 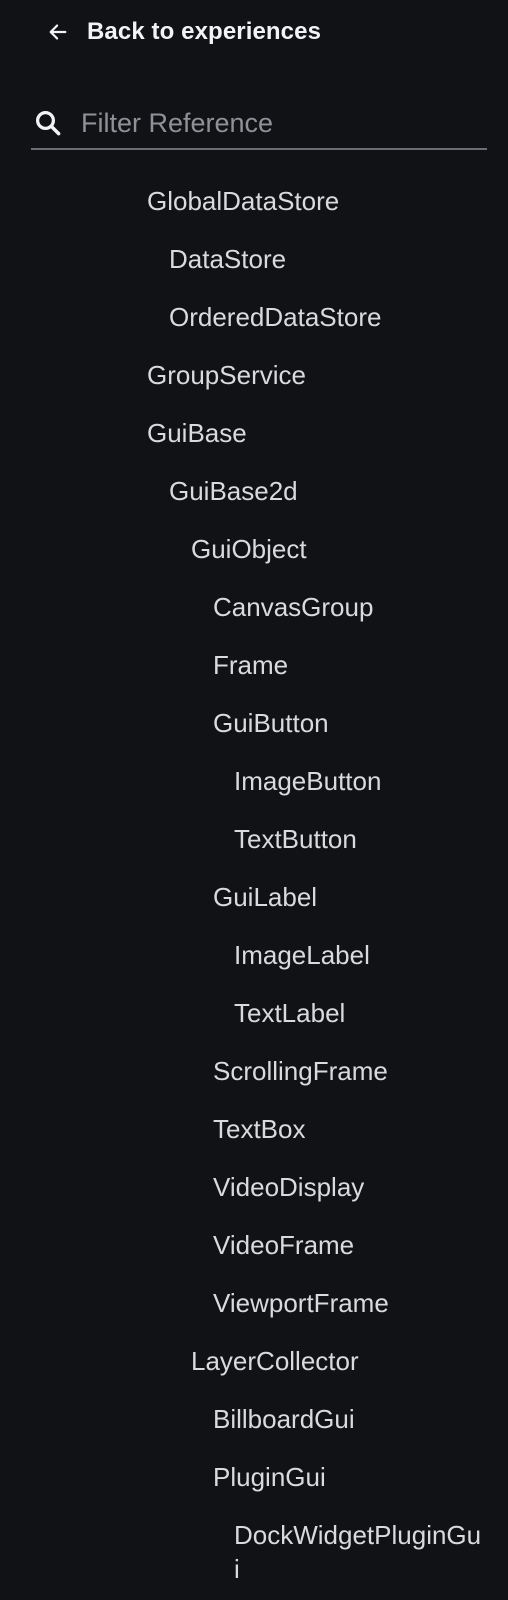 What do you see at coordinates (254, 375) in the screenshot?
I see `tree-item-groupservice: GroupService` at bounding box center [254, 375].